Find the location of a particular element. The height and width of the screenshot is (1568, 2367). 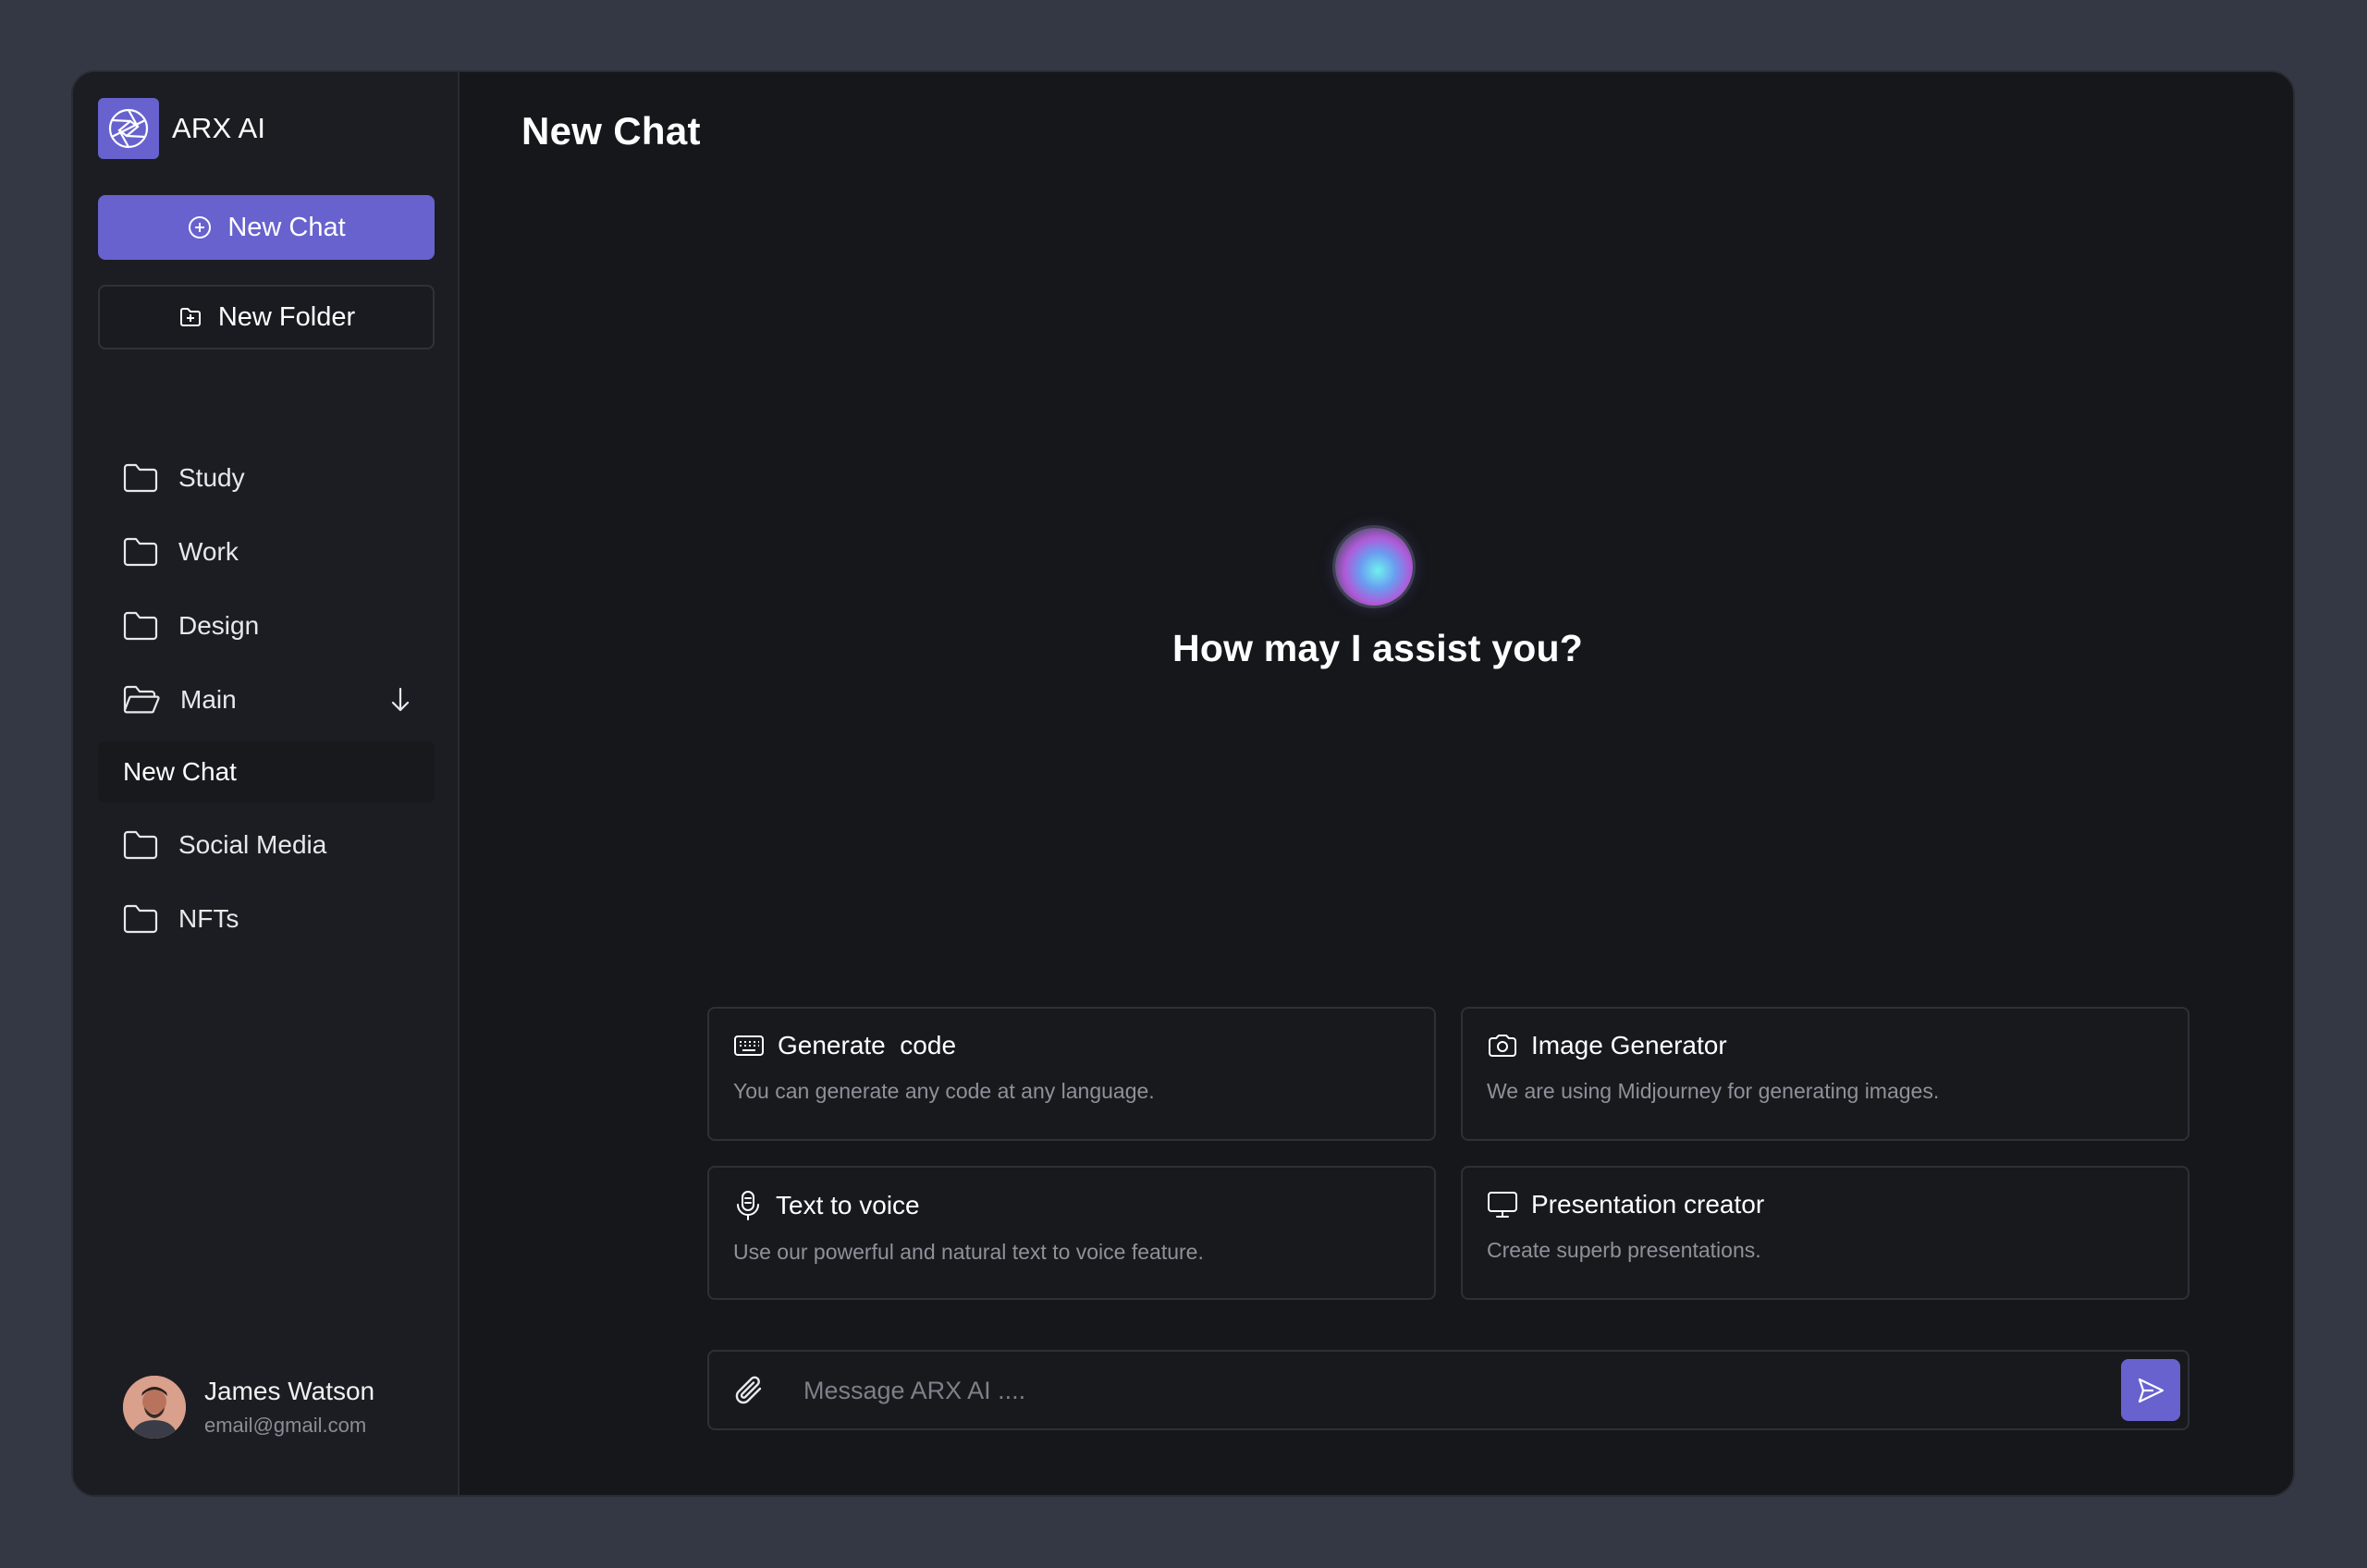

card-description: Create superb presentations. is located at coordinates (1624, 1250).